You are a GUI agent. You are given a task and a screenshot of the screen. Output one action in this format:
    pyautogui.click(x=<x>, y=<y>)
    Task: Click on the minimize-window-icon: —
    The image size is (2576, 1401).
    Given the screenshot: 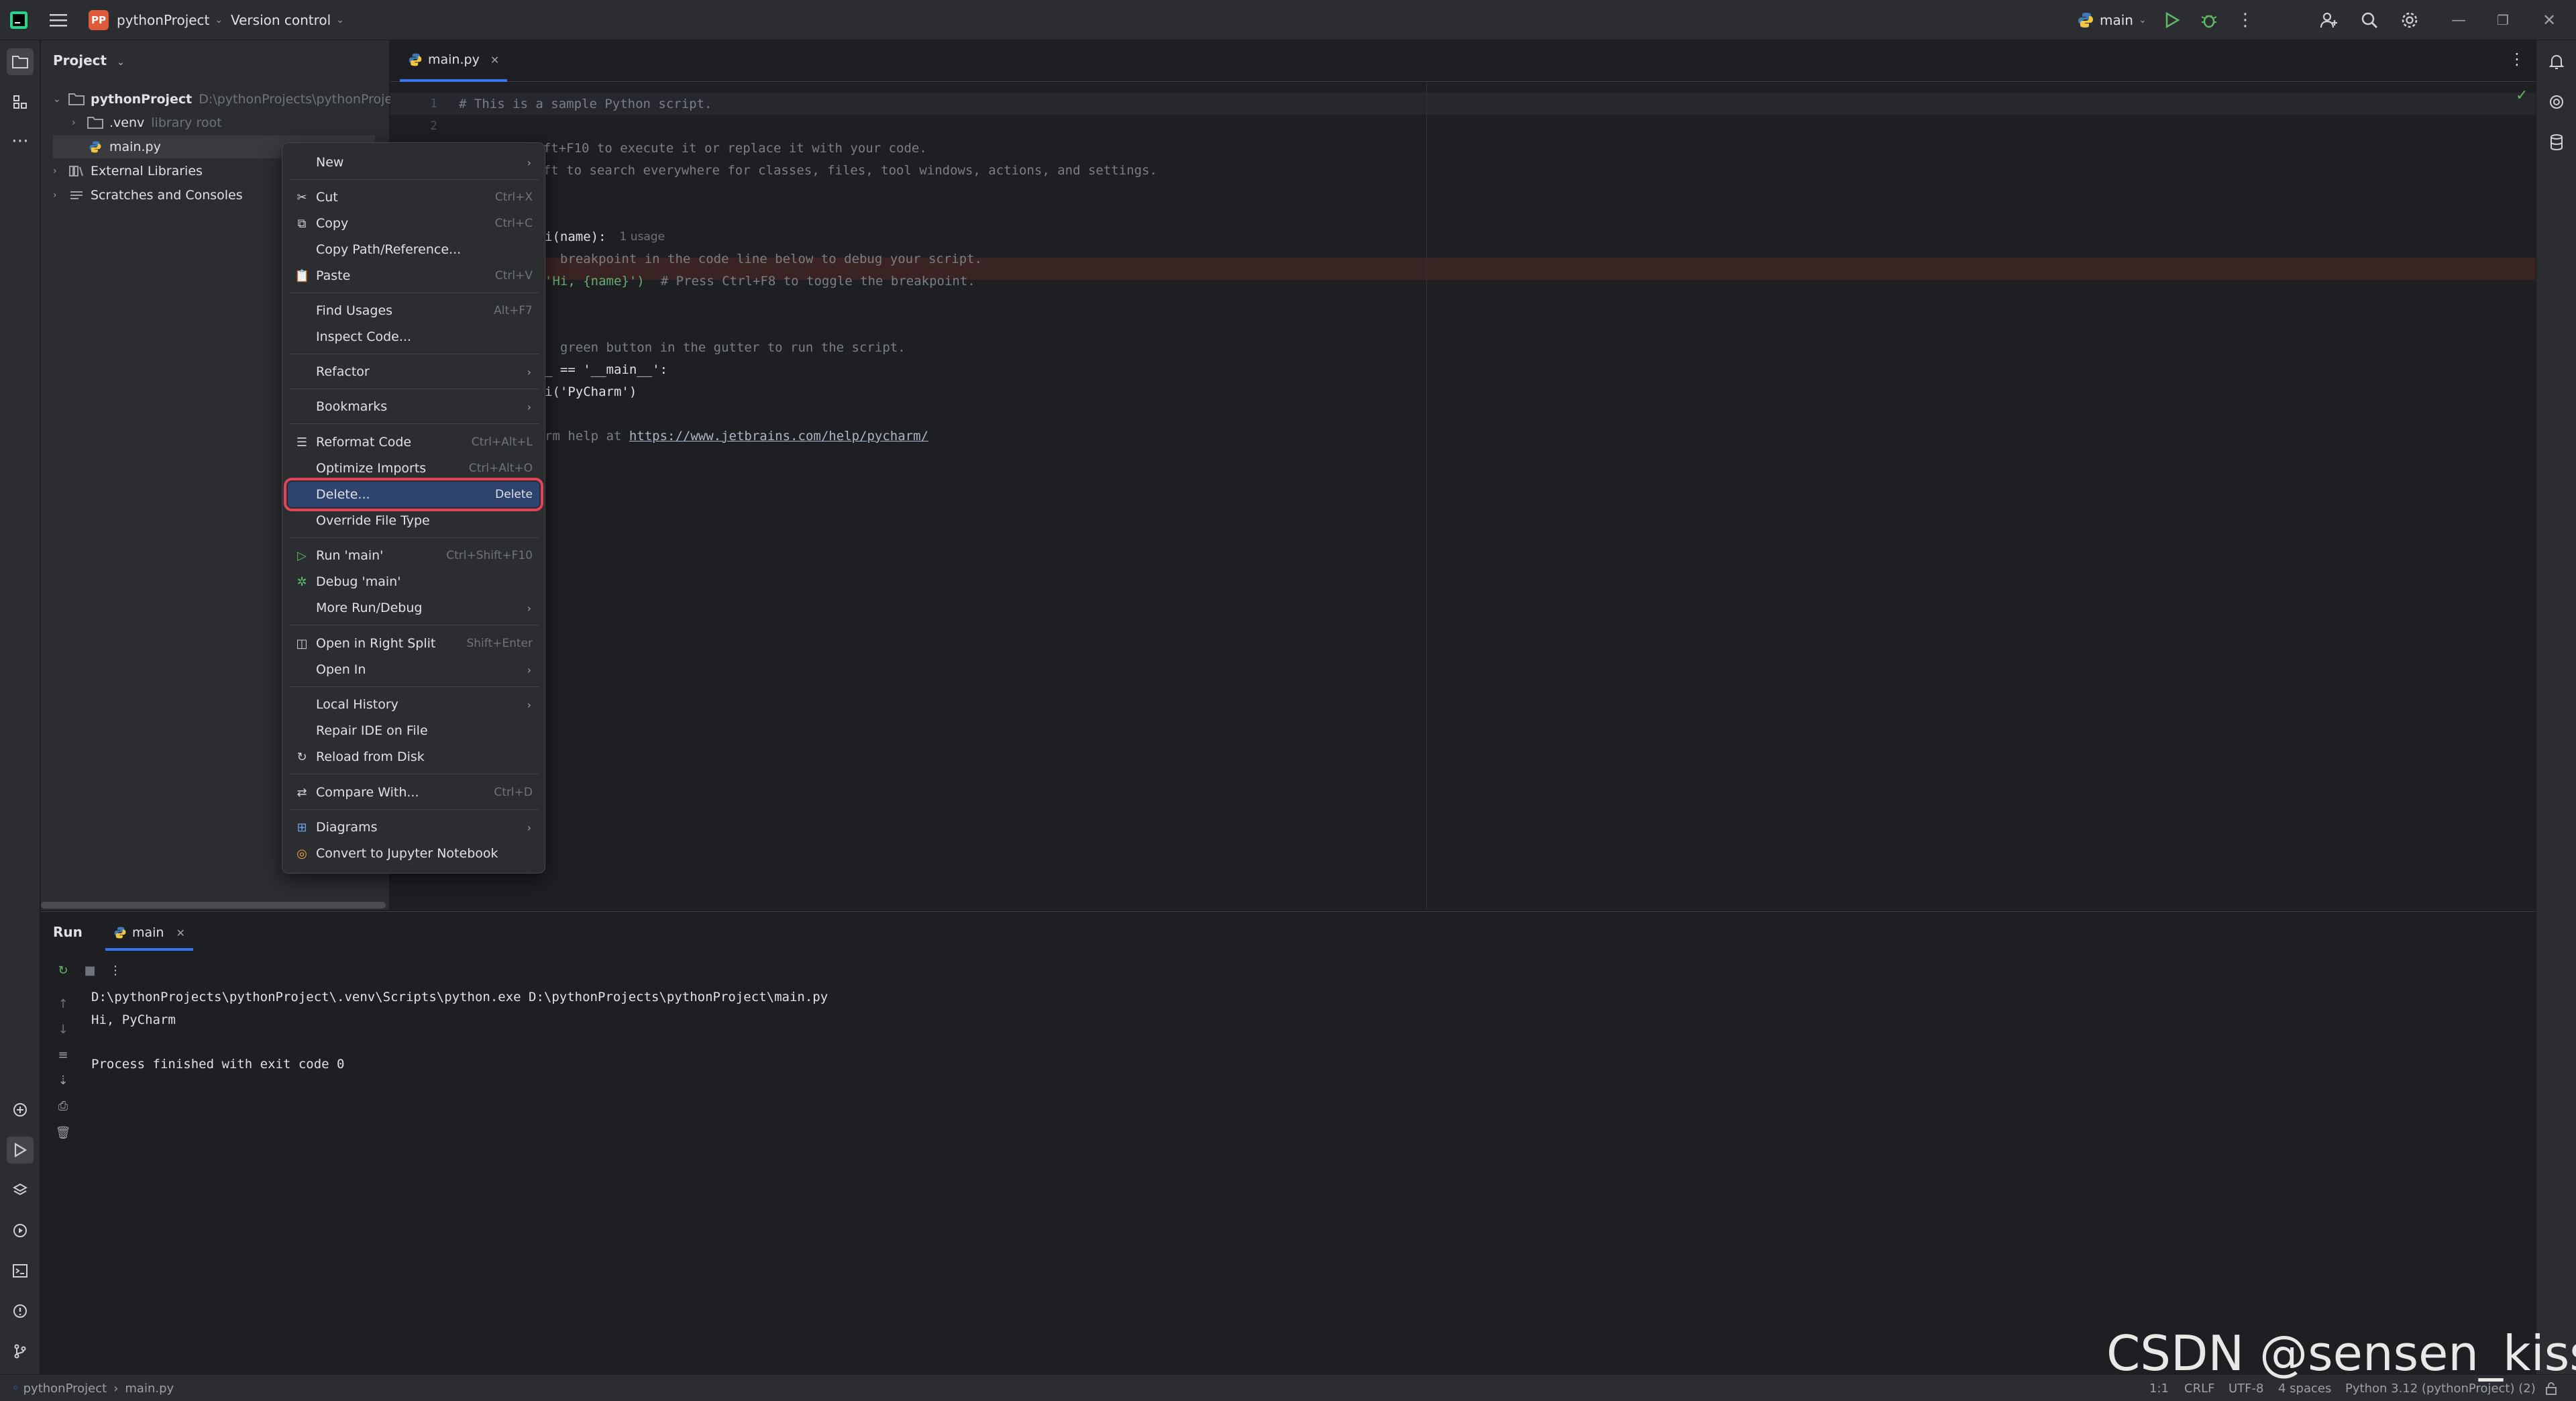 What is the action you would take?
    pyautogui.click(x=2458, y=20)
    